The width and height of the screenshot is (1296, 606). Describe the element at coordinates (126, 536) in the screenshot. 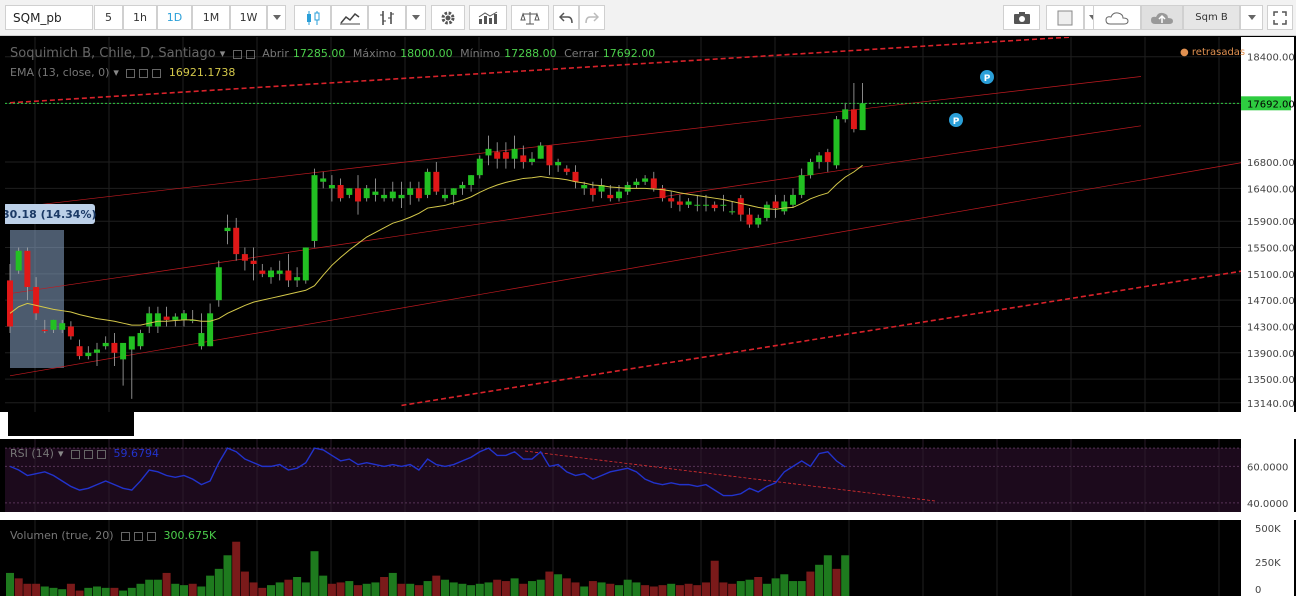

I see `eye-icon` at that location.